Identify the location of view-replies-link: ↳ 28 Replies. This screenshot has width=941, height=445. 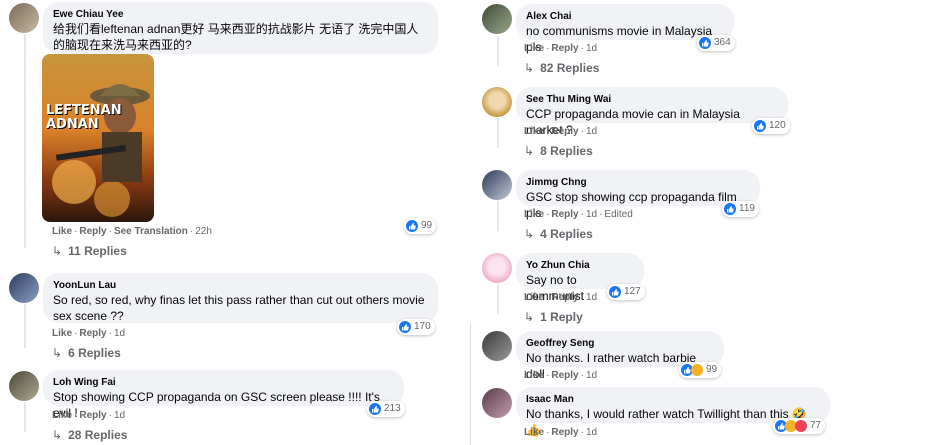
(89, 435).